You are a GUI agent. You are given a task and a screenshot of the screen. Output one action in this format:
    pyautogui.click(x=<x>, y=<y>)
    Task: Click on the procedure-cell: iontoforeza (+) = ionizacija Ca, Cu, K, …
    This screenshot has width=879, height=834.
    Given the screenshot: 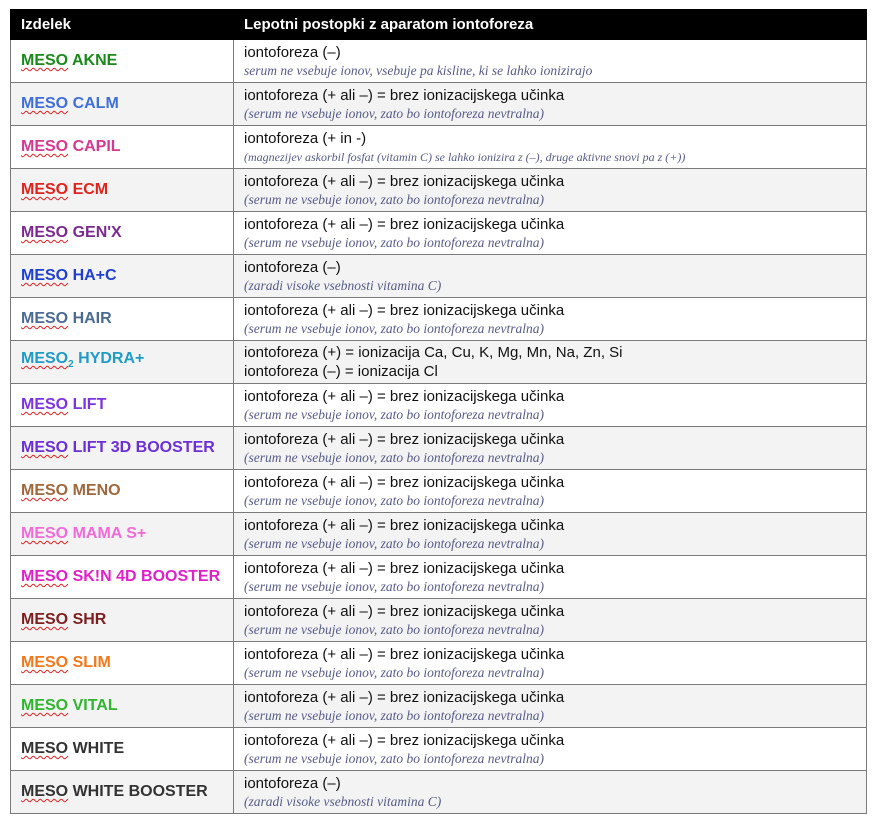 What is the action you would take?
    pyautogui.click(x=550, y=362)
    